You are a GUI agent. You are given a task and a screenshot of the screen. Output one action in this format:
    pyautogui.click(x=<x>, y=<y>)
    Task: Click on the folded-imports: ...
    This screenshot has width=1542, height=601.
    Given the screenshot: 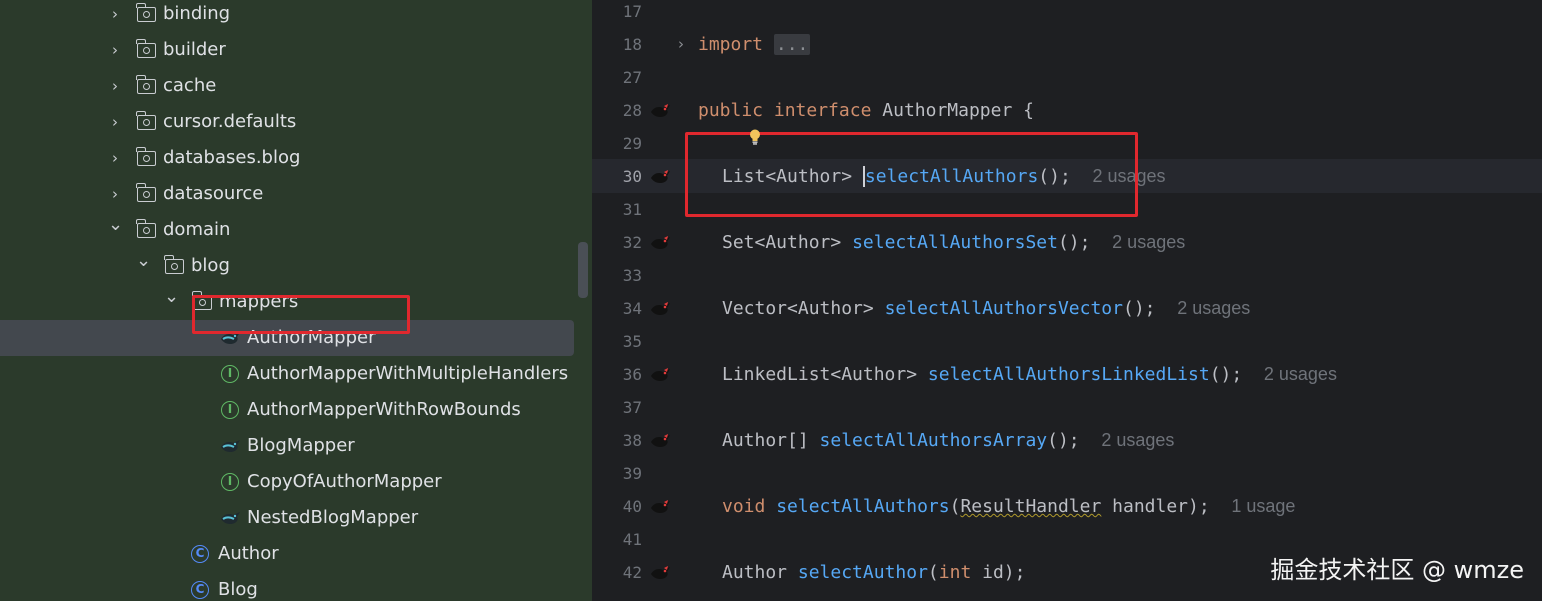 What is the action you would take?
    pyautogui.click(x=792, y=44)
    